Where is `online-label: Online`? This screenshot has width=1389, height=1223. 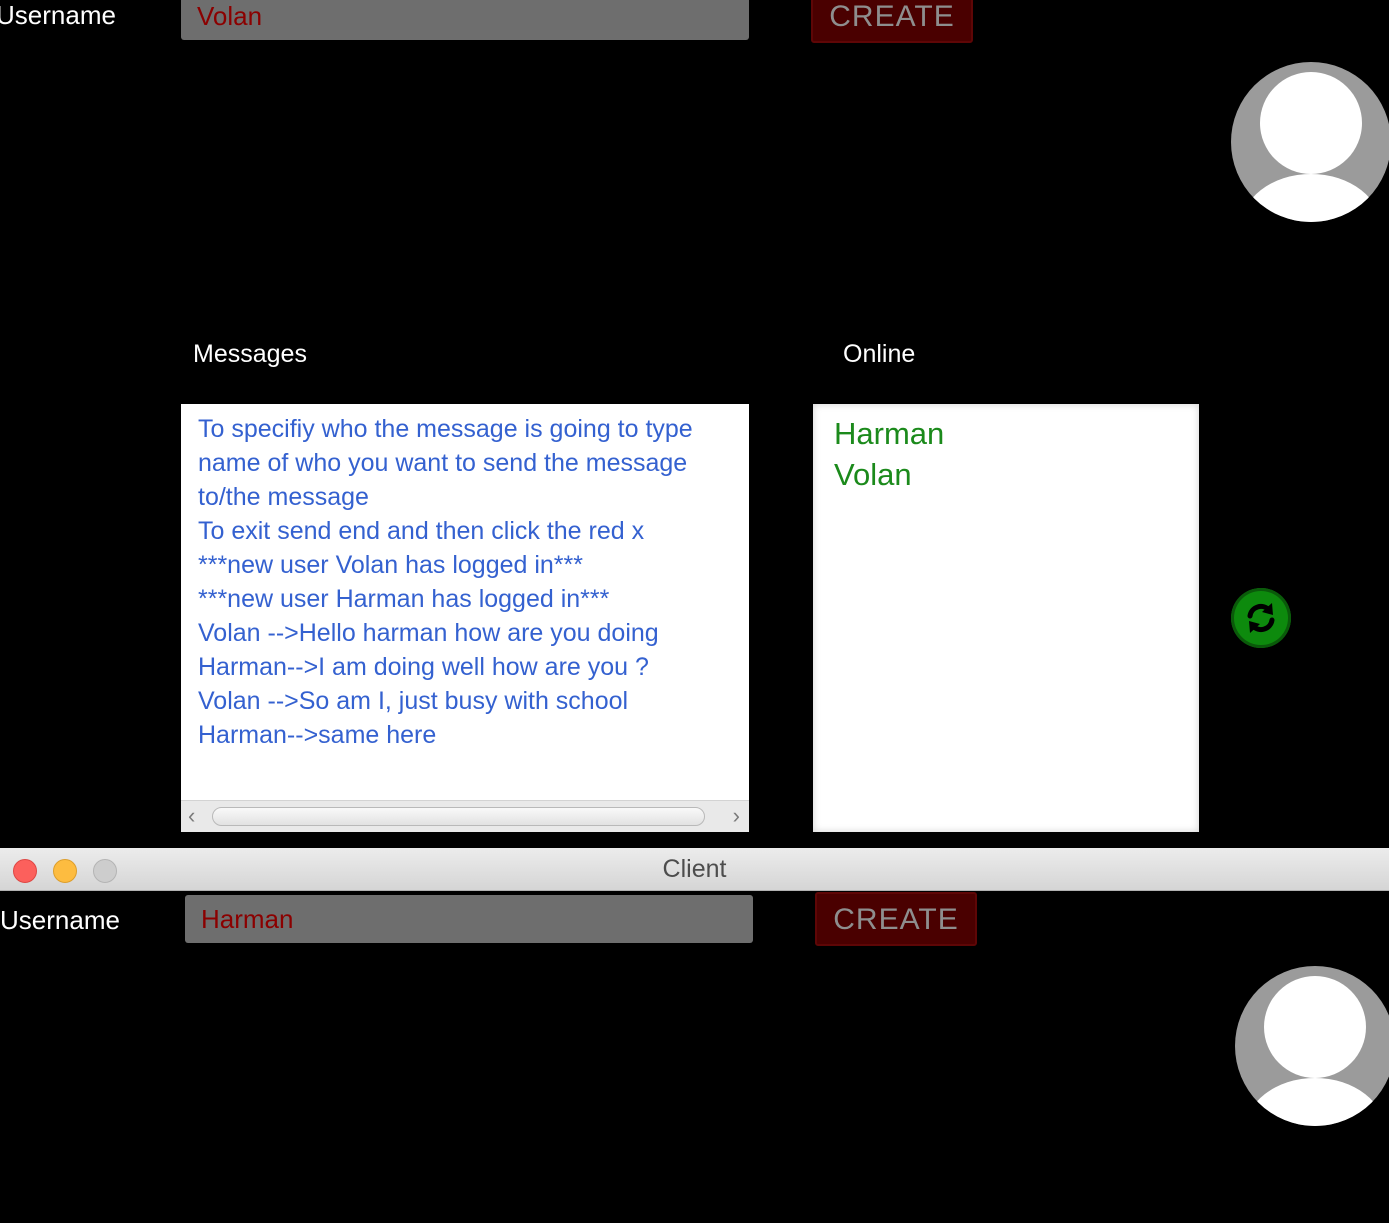 online-label: Online is located at coordinates (879, 354).